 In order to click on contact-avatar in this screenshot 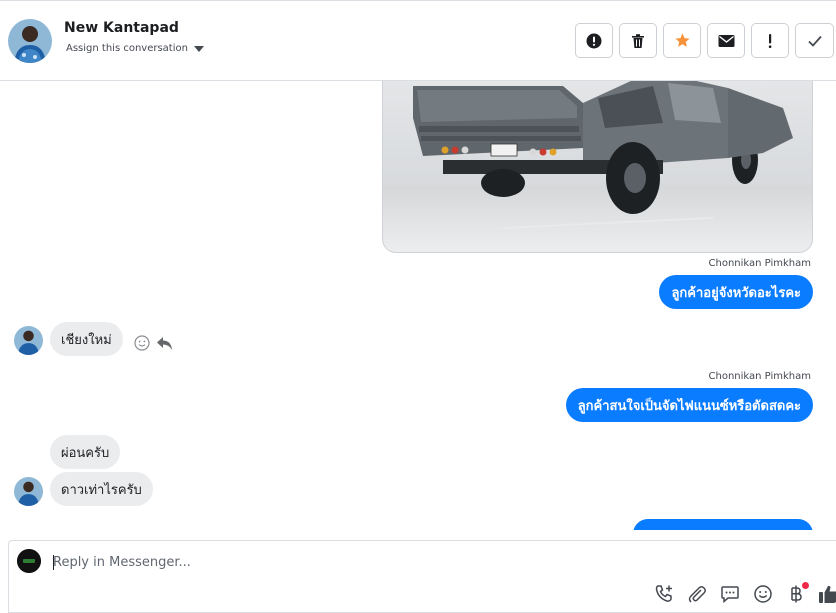, I will do `click(30, 41)`.